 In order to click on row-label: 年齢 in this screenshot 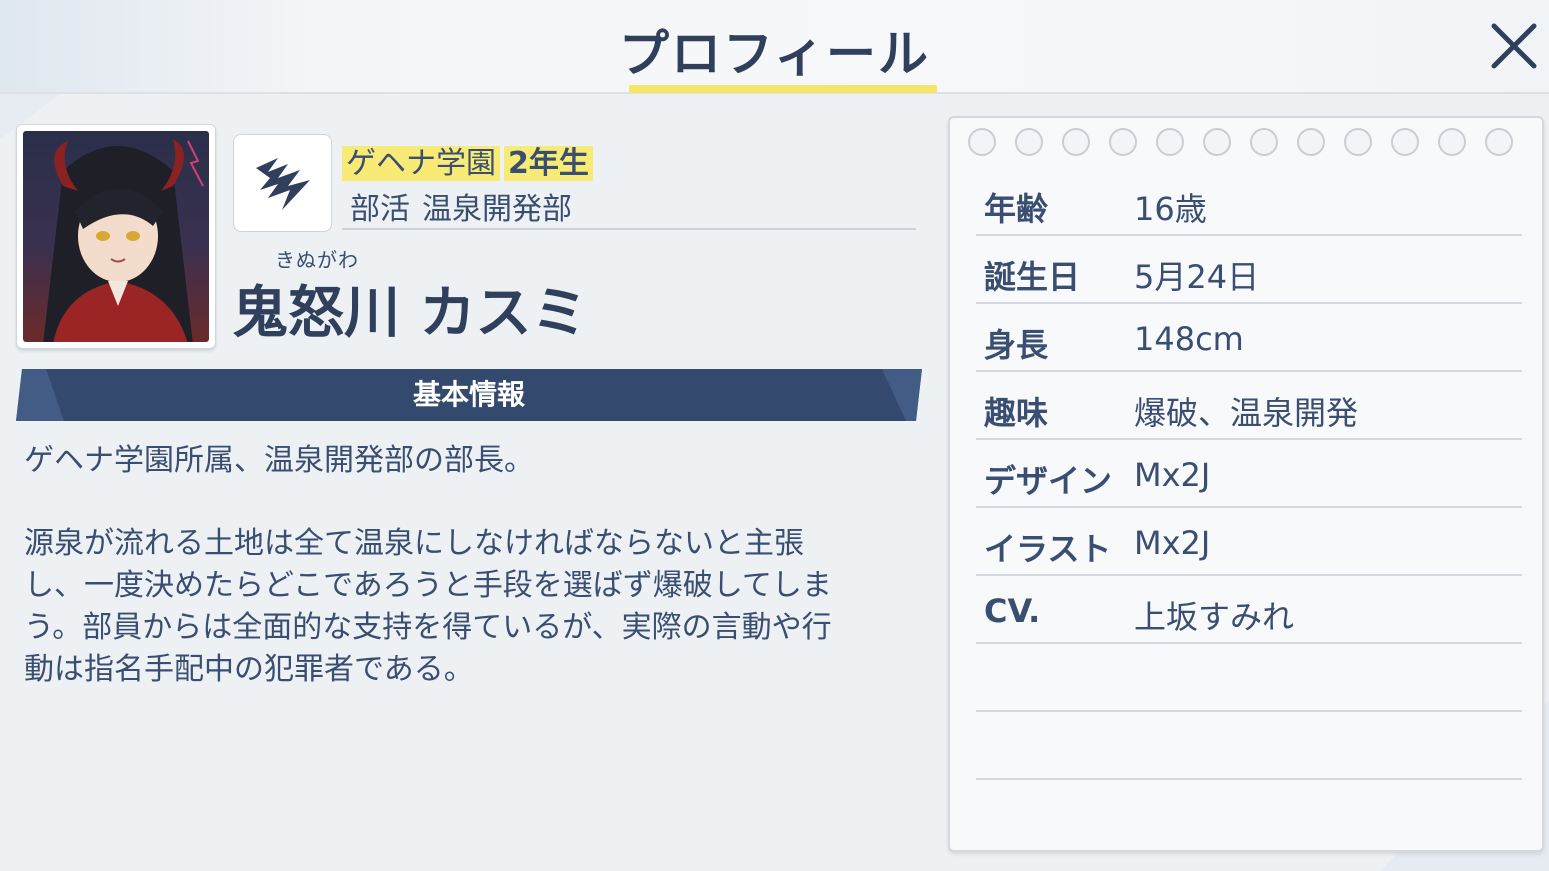, I will do `click(1016, 209)`.